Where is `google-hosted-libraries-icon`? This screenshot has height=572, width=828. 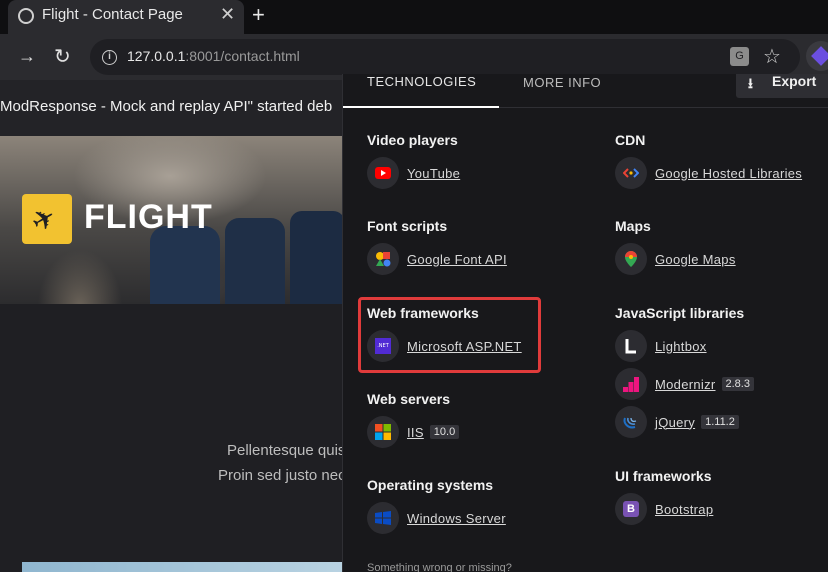 google-hosted-libraries-icon is located at coordinates (631, 173).